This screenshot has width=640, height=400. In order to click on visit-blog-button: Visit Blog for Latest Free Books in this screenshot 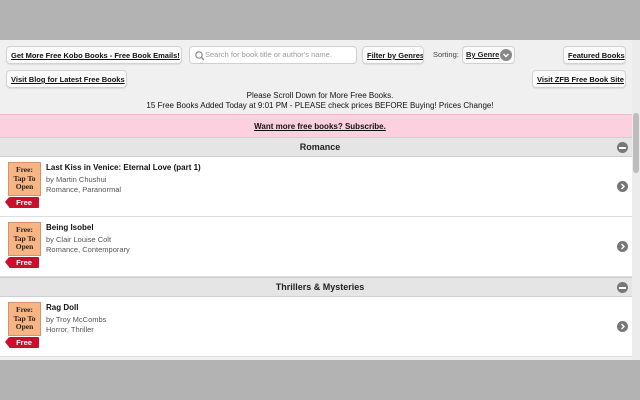, I will do `click(66, 79)`.